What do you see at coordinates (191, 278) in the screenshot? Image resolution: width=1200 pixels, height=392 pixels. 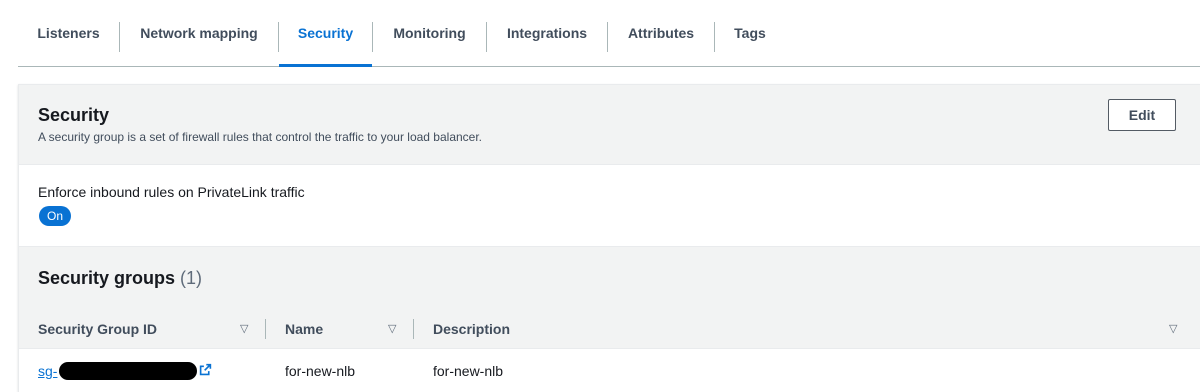 I see `security-groups-count: (1)` at bounding box center [191, 278].